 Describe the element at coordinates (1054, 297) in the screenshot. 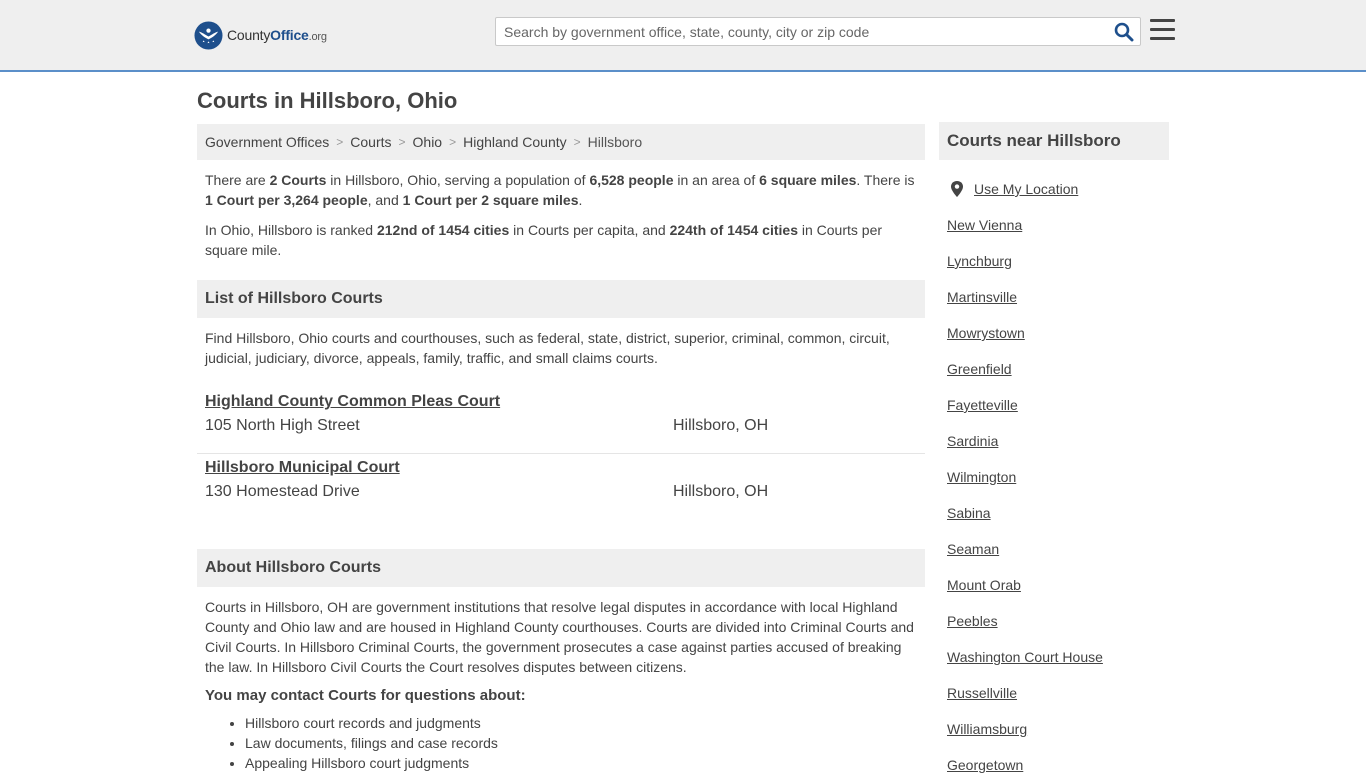

I see `sidebar-city-item: Martinsville` at that location.